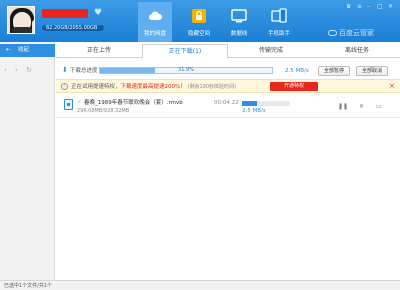 The width and height of the screenshot is (400, 290). Describe the element at coordinates (392, 86) in the screenshot. I see `notice-close-icon: ×` at that location.